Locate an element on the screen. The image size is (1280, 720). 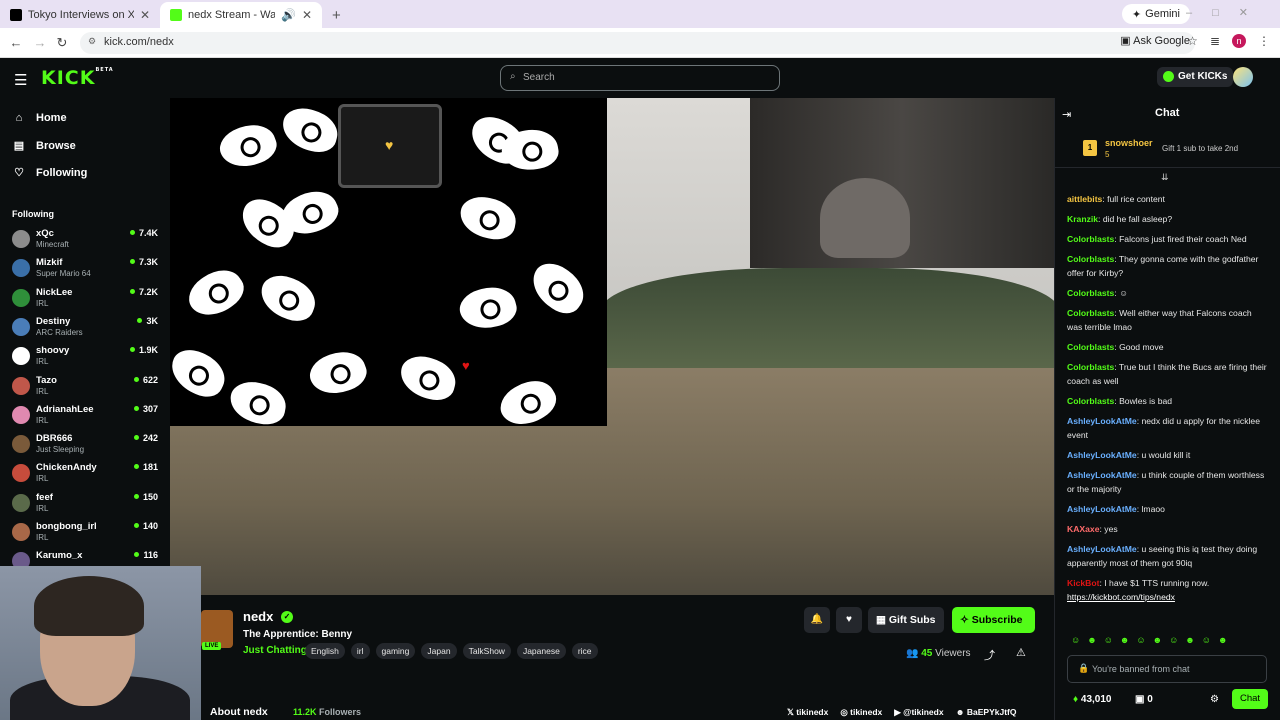
tag: rice is located at coordinates (584, 651).